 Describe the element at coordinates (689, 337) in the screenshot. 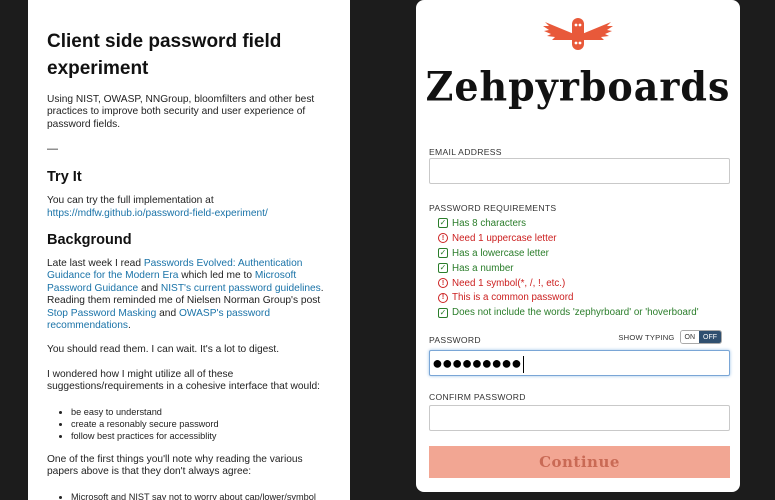

I see `toggle-on: ON` at that location.